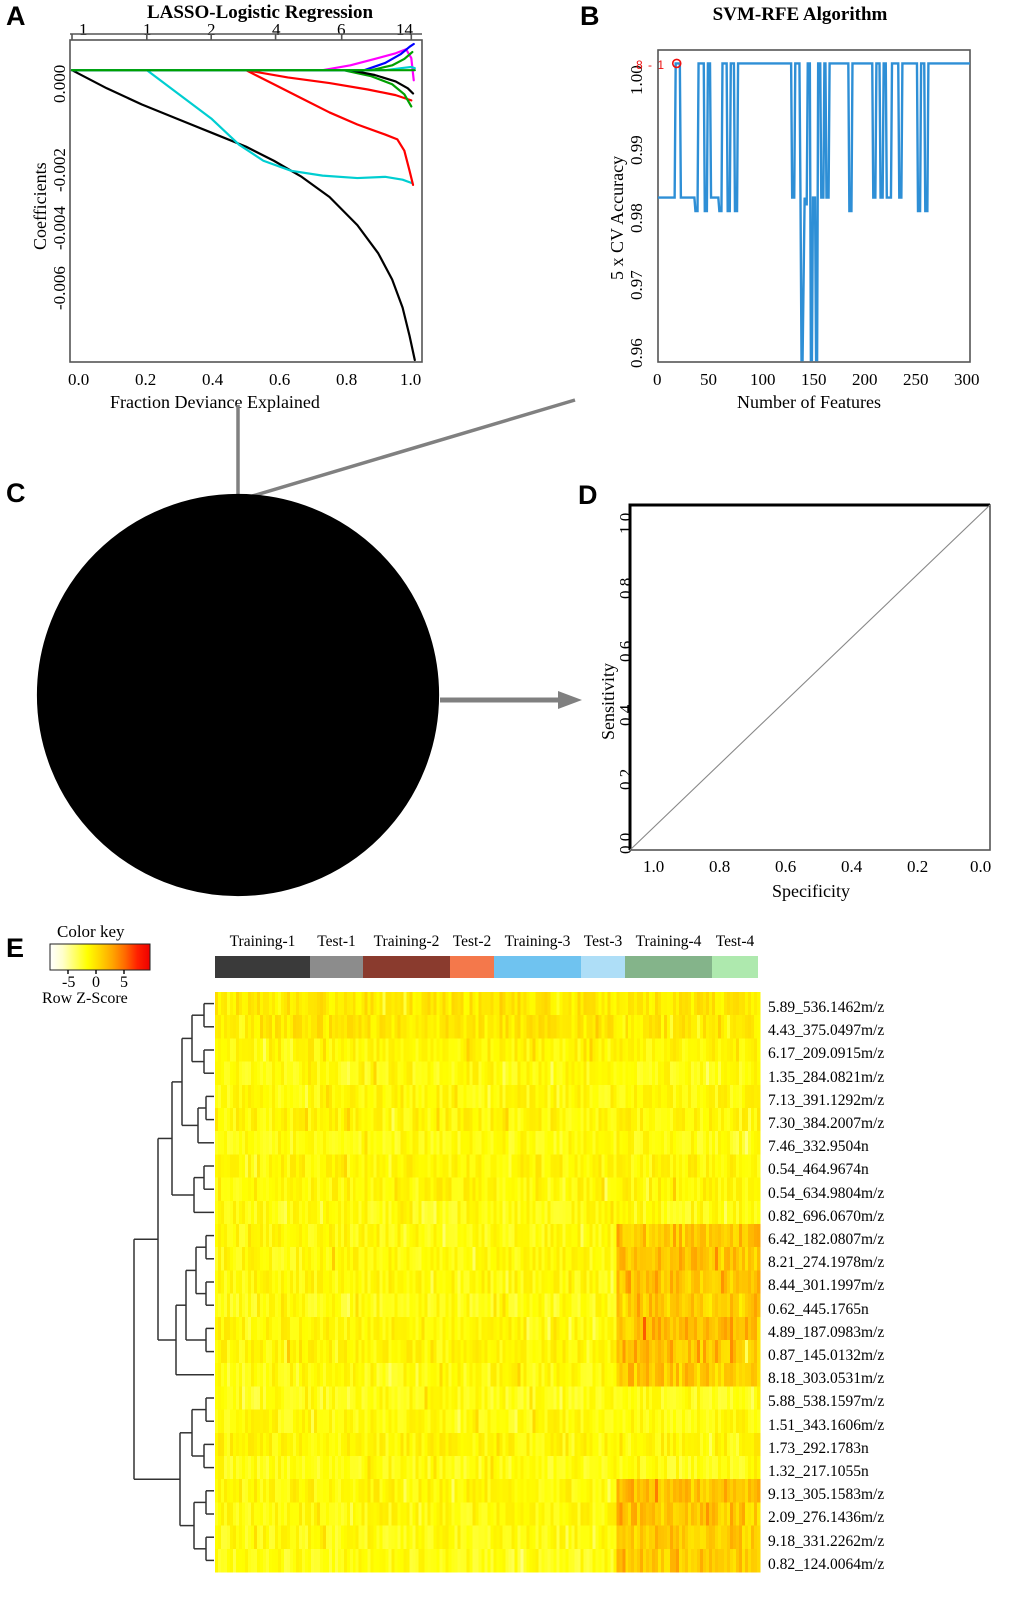 The width and height of the screenshot is (1020, 1600). What do you see at coordinates (302, 602) in the screenshot?
I see `venn-outer-count: 286` at bounding box center [302, 602].